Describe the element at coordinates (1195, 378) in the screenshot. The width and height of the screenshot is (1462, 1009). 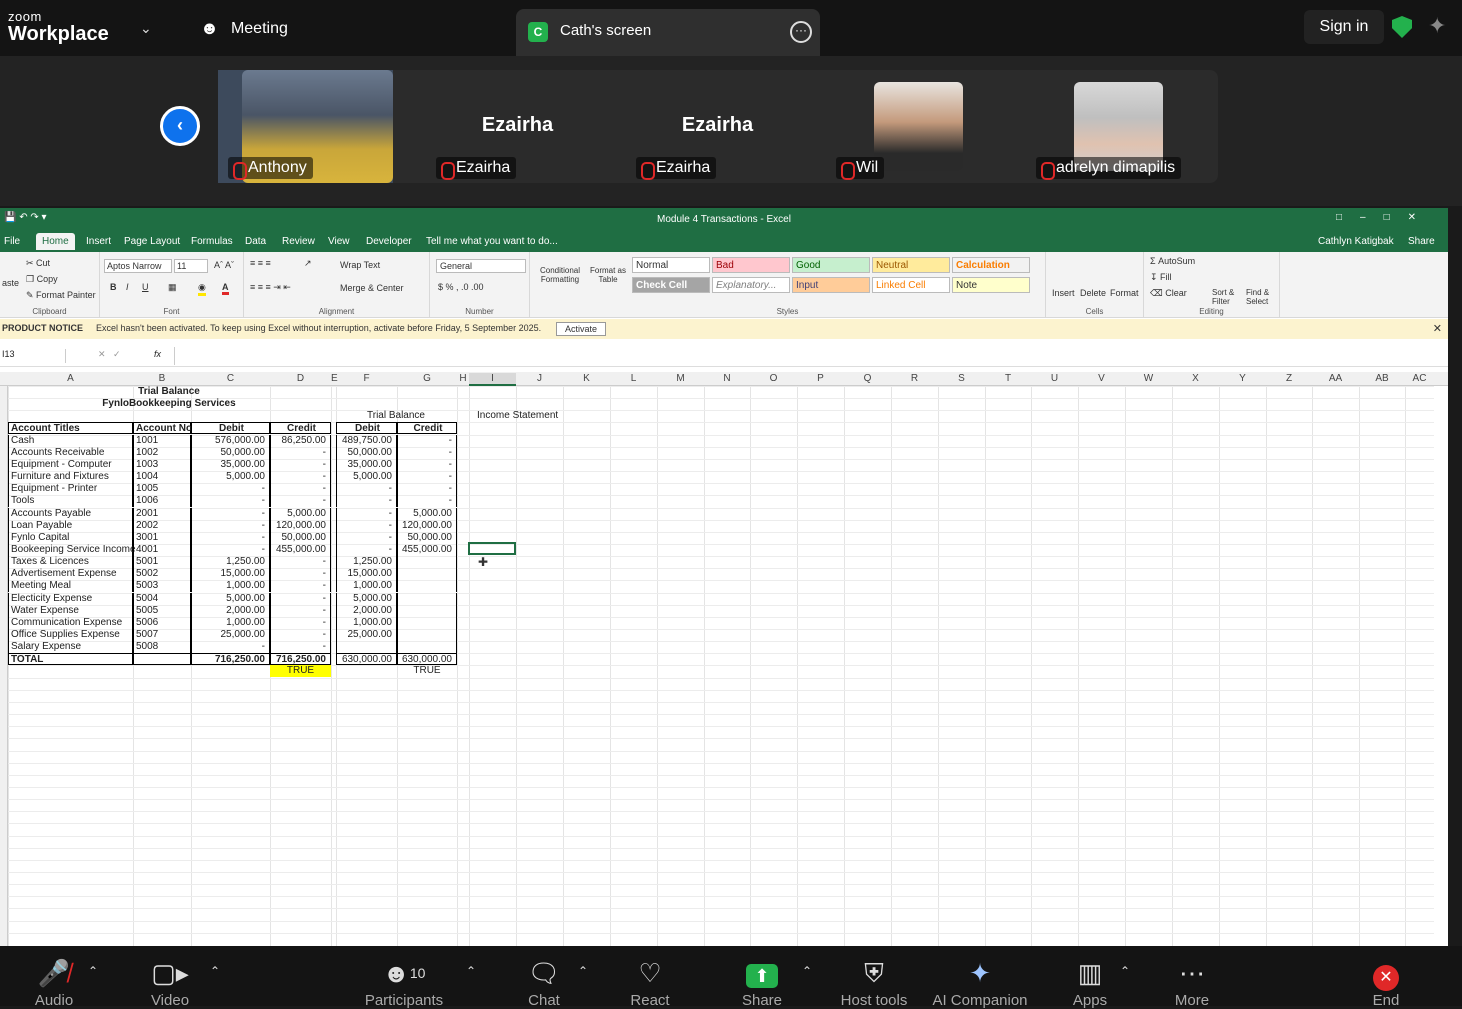
I see `column-header: X` at that location.